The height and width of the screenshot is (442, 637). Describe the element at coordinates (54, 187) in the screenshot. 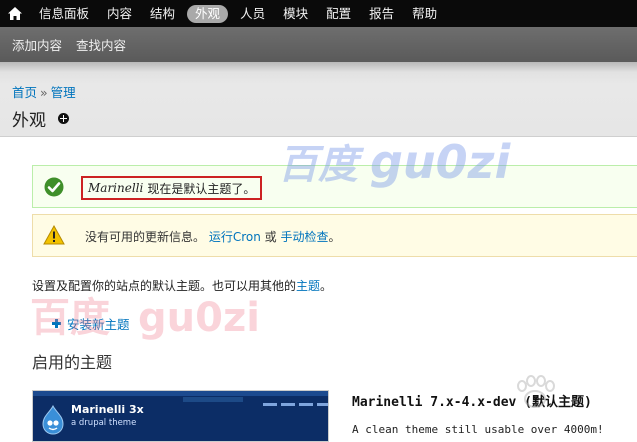

I see `check-circle-icon` at that location.